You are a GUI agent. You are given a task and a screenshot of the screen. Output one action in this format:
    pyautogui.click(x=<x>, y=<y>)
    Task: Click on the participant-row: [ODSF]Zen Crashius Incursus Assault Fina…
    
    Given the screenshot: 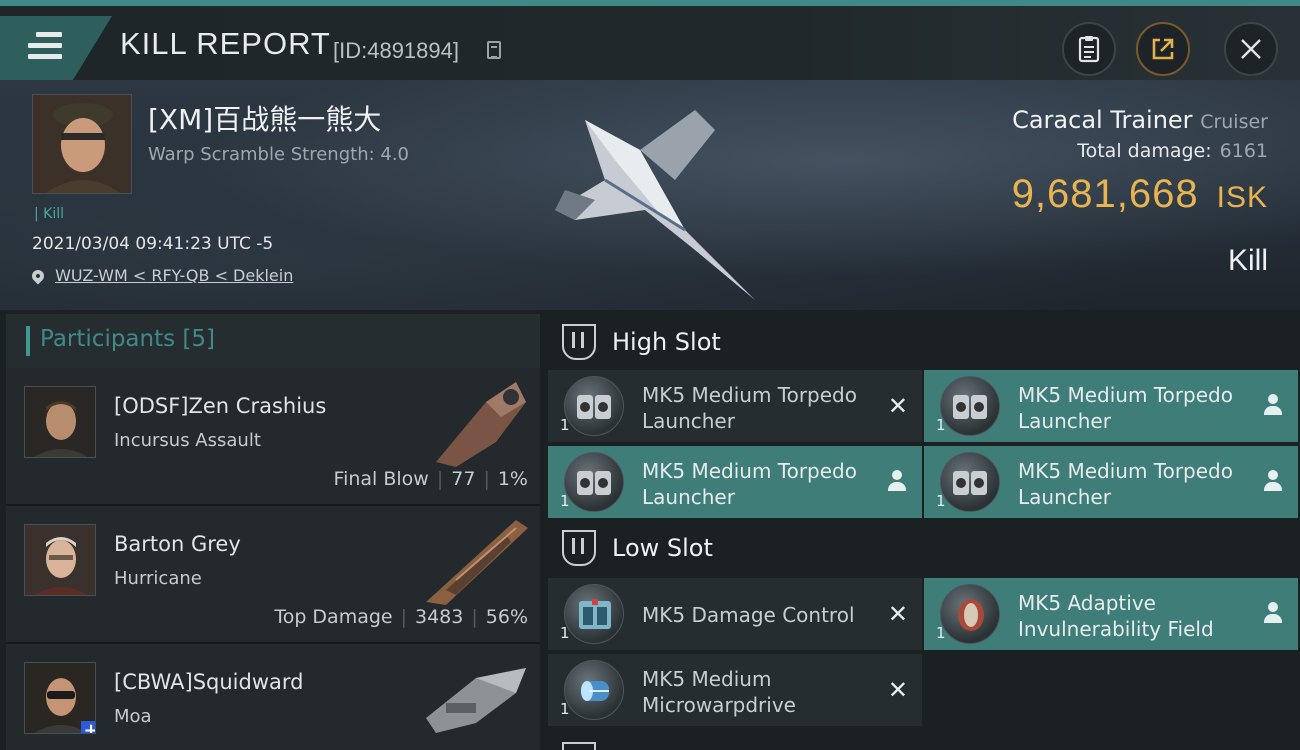 What is the action you would take?
    pyautogui.click(x=273, y=437)
    